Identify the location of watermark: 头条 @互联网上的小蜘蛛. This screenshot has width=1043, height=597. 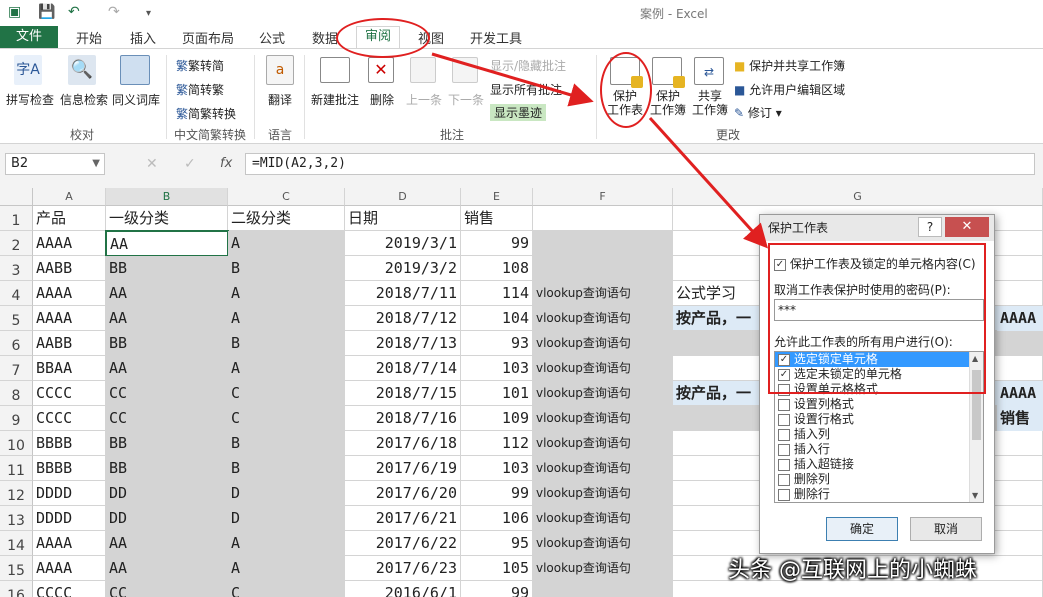
(852, 570).